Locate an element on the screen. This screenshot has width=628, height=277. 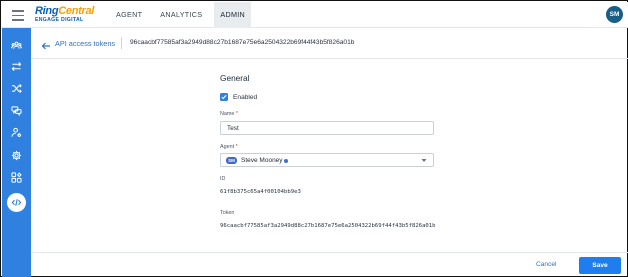
name-label: Name * is located at coordinates (229, 114).